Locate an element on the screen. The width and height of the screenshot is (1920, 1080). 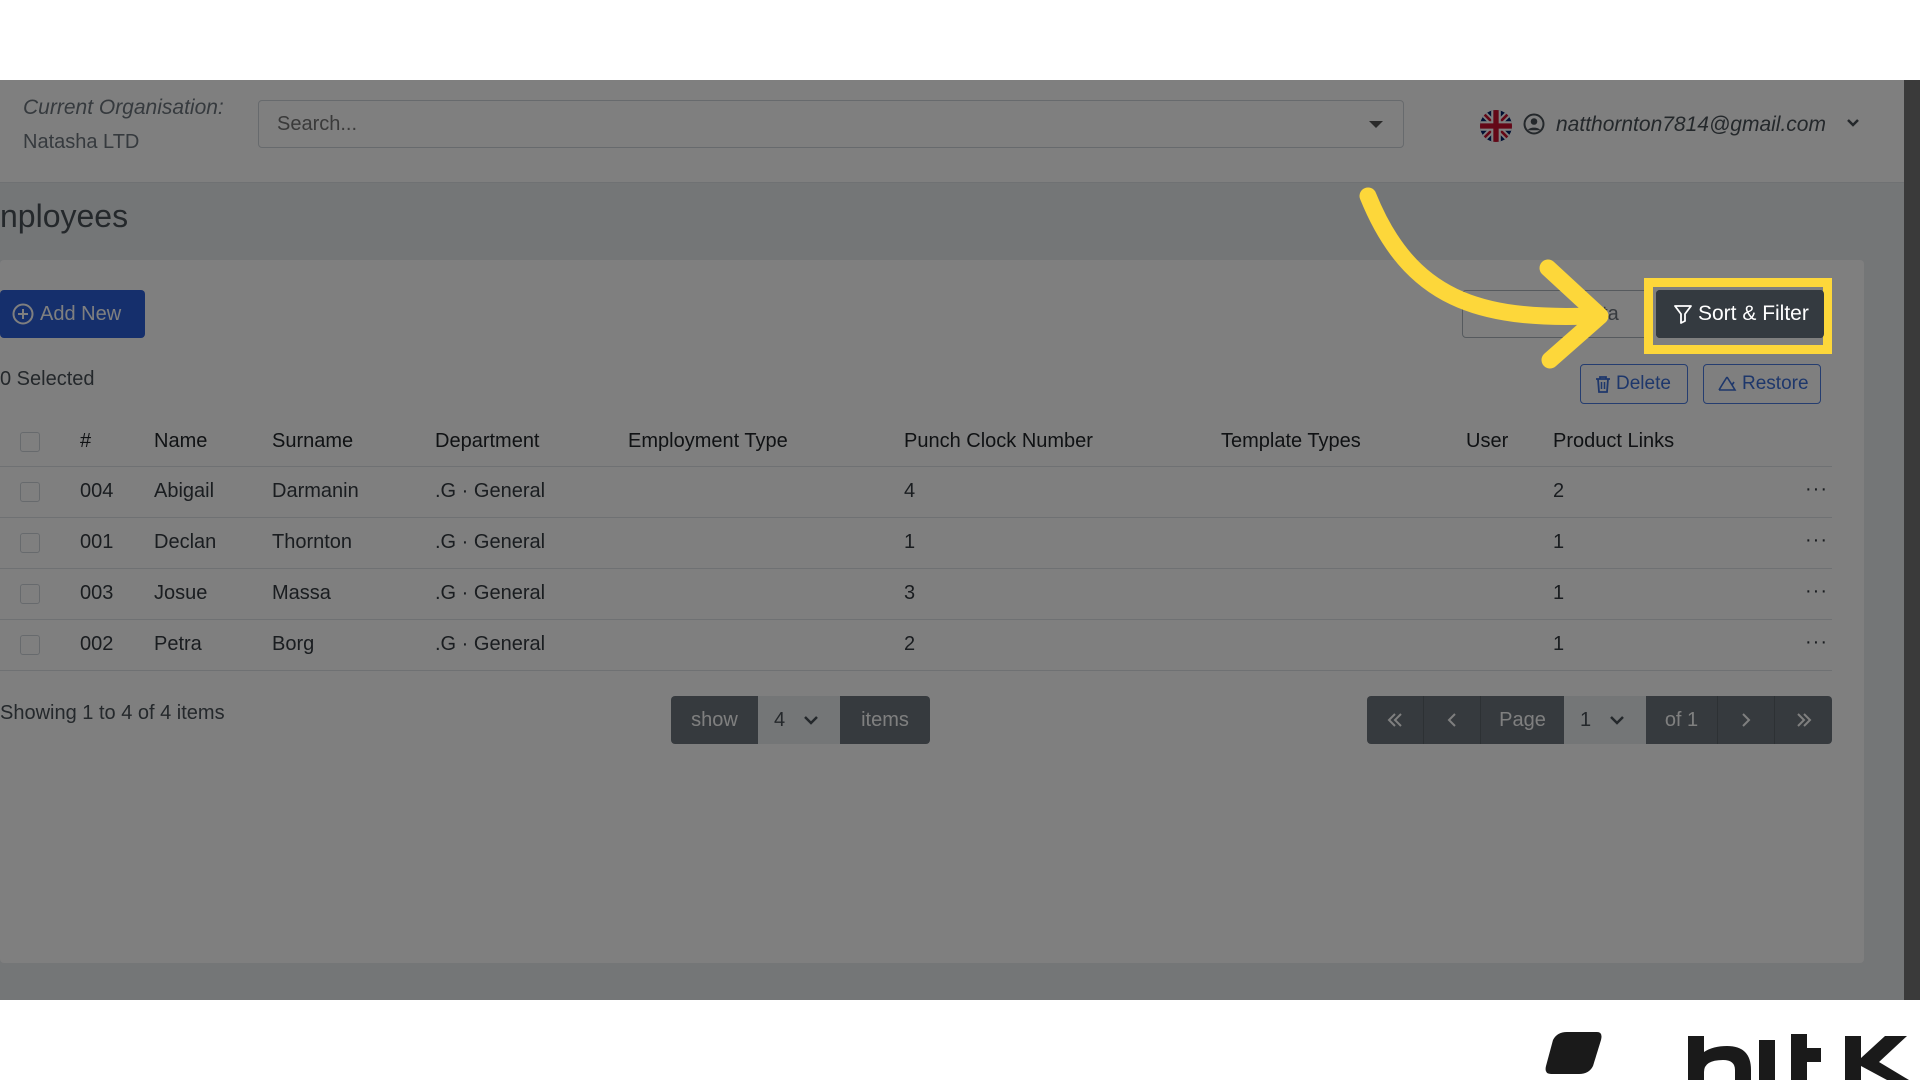
double-chevron-left-icon is located at coordinates (1394, 720).